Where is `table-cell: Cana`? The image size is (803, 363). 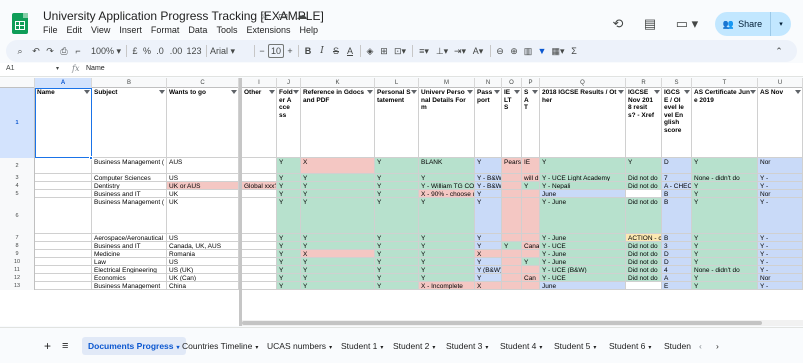 table-cell: Cana is located at coordinates (531, 246).